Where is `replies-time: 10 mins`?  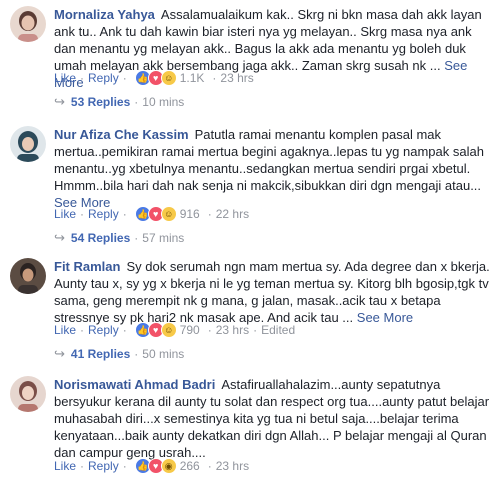 replies-time: 10 mins is located at coordinates (163, 102).